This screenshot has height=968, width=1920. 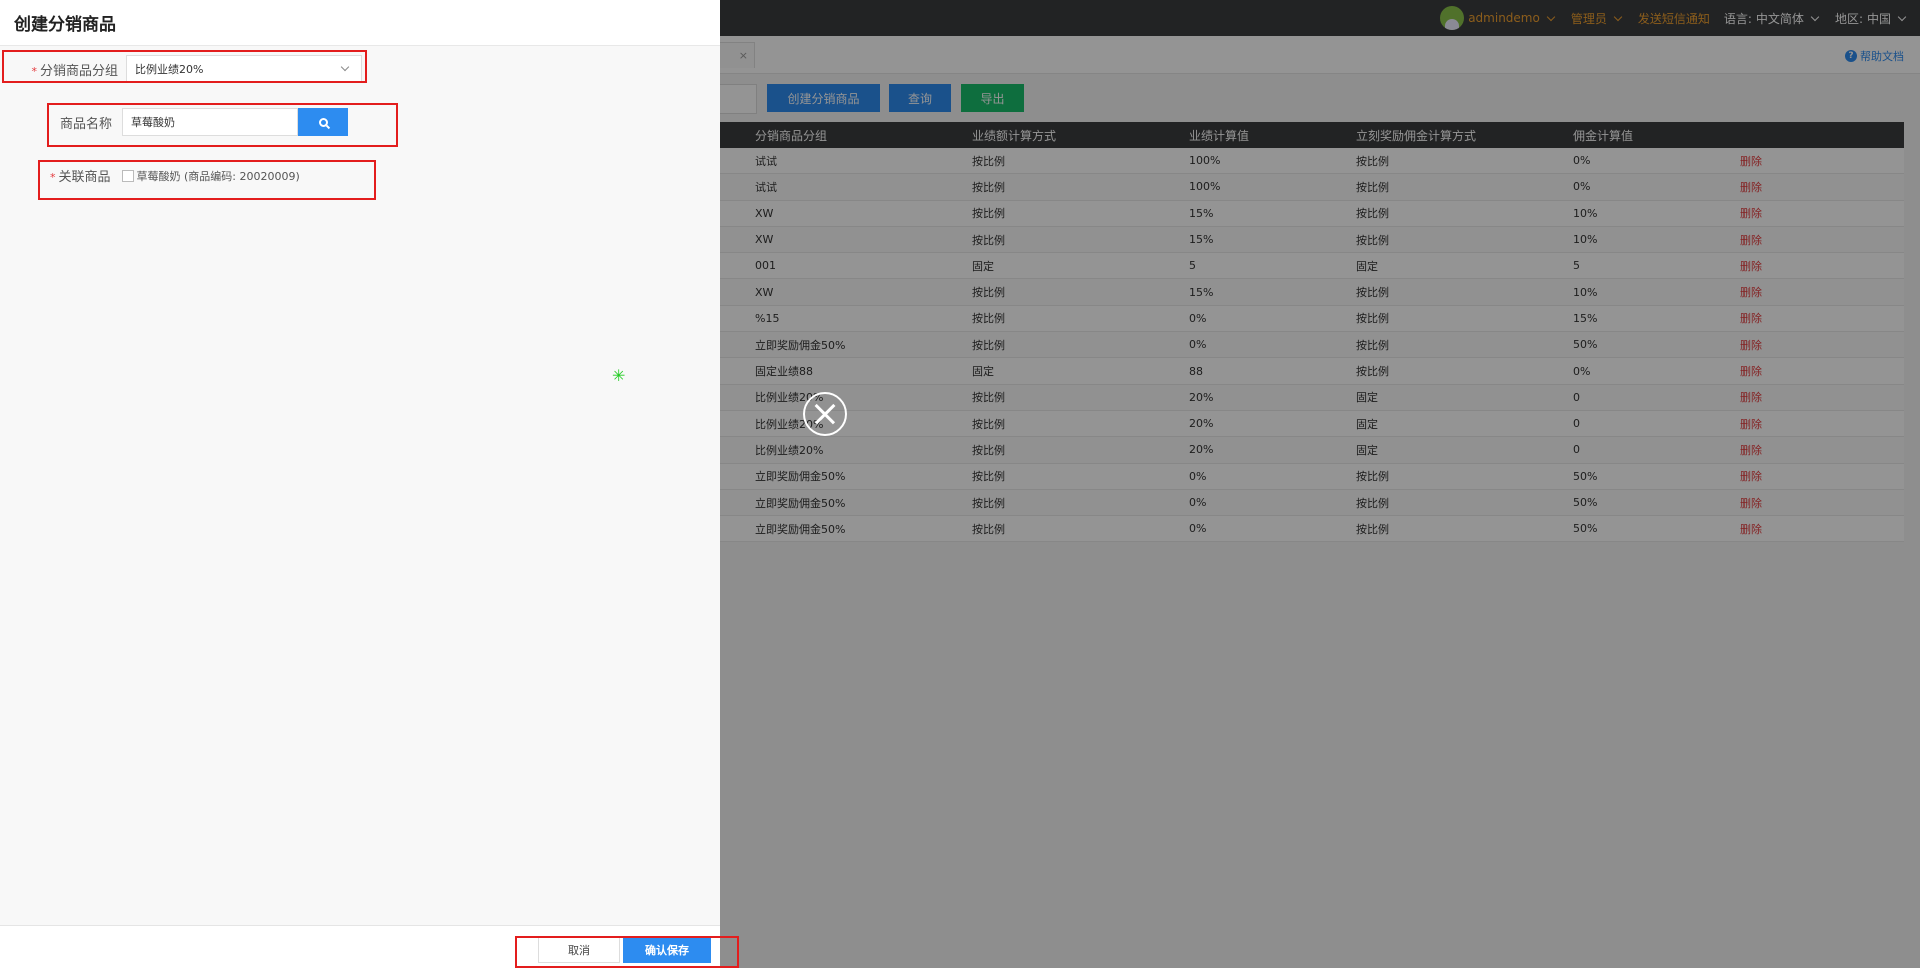 I want to click on highlight-box-group, so click(x=184, y=66).